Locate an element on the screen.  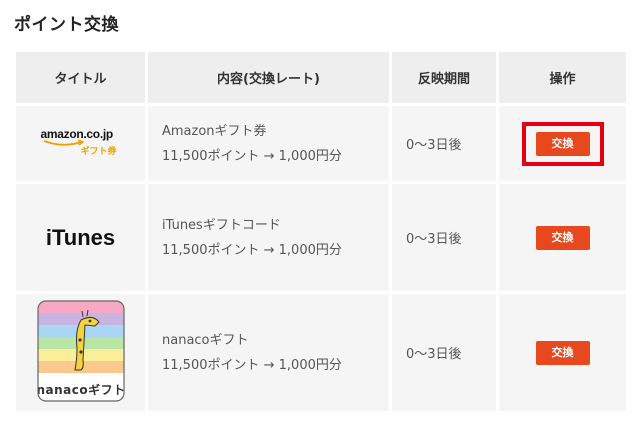
header-title: タイトル is located at coordinates (82, 79).